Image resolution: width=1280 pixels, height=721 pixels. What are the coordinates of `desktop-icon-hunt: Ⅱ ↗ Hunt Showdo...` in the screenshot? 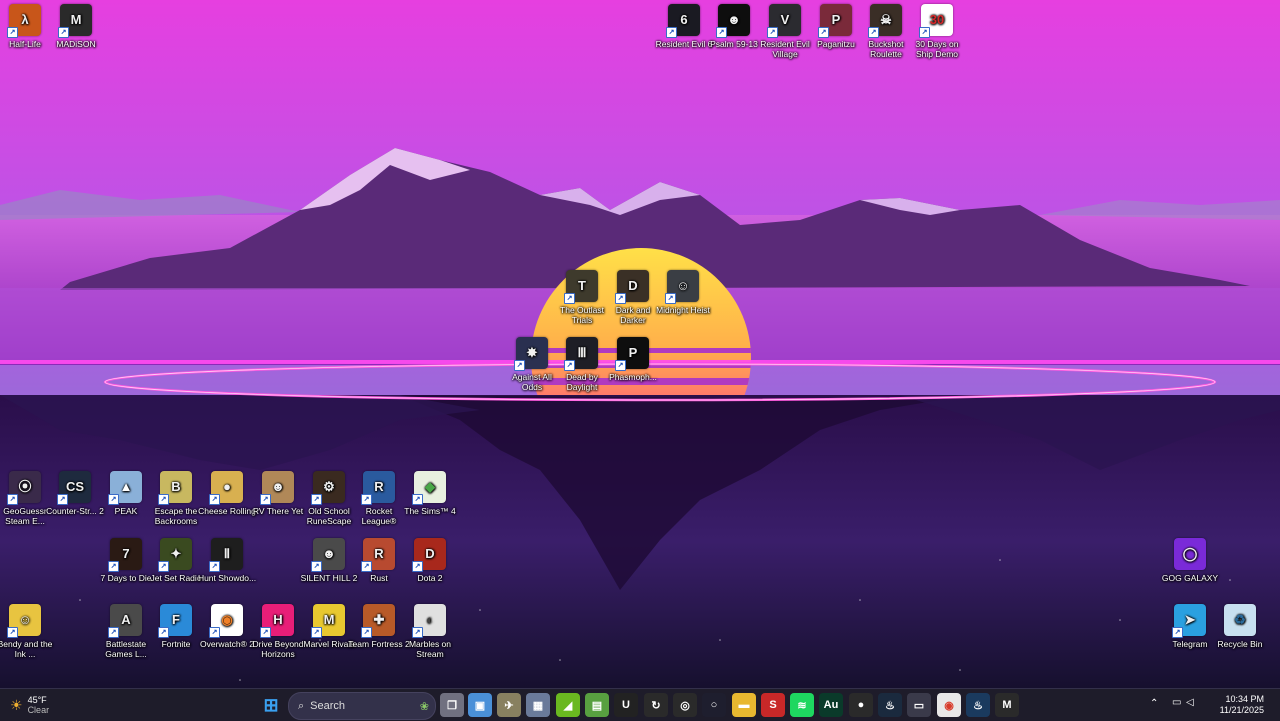 It's located at (227, 560).